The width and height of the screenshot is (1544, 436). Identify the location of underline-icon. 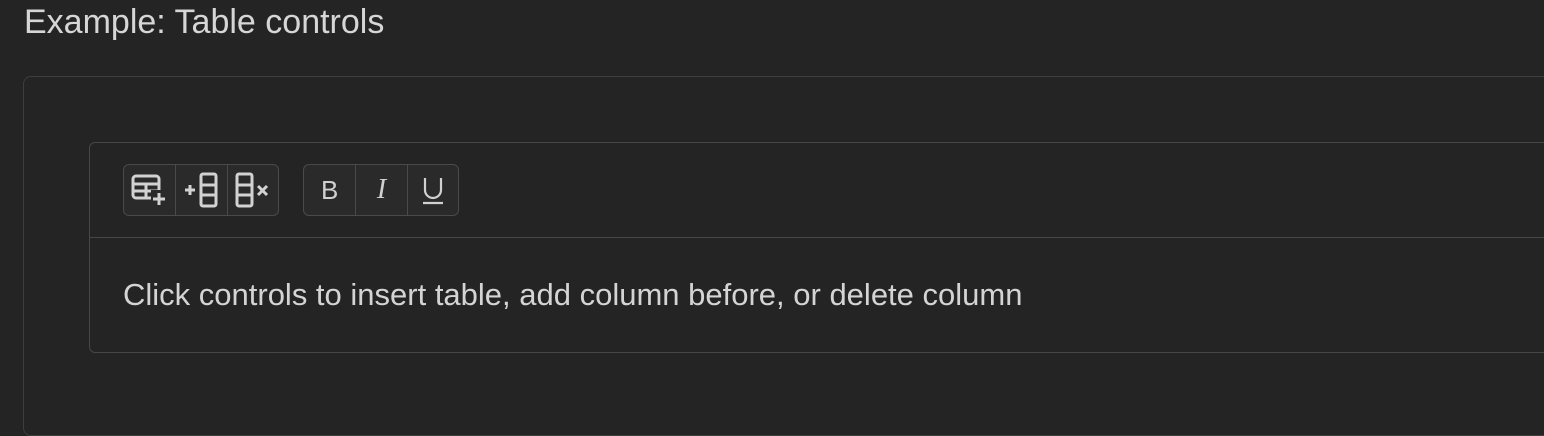
(432, 191).